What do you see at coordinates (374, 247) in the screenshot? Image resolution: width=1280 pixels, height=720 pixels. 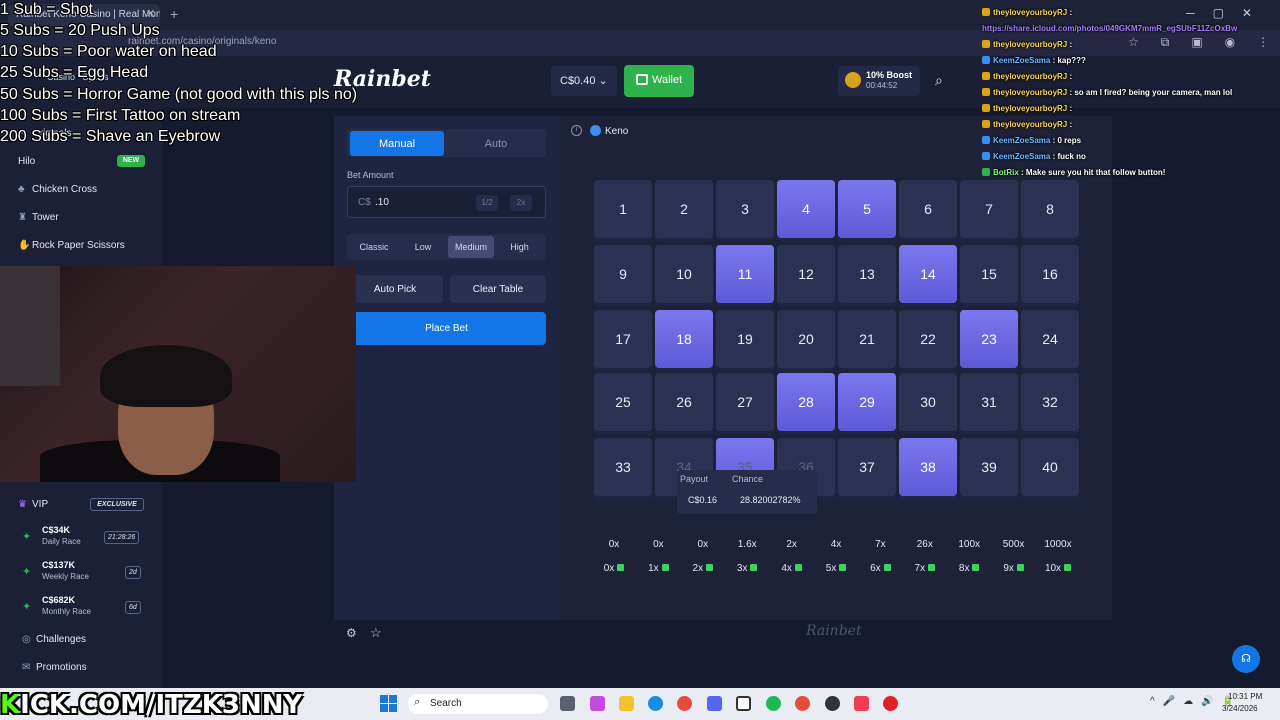 I see `risk-classic: Classic` at bounding box center [374, 247].